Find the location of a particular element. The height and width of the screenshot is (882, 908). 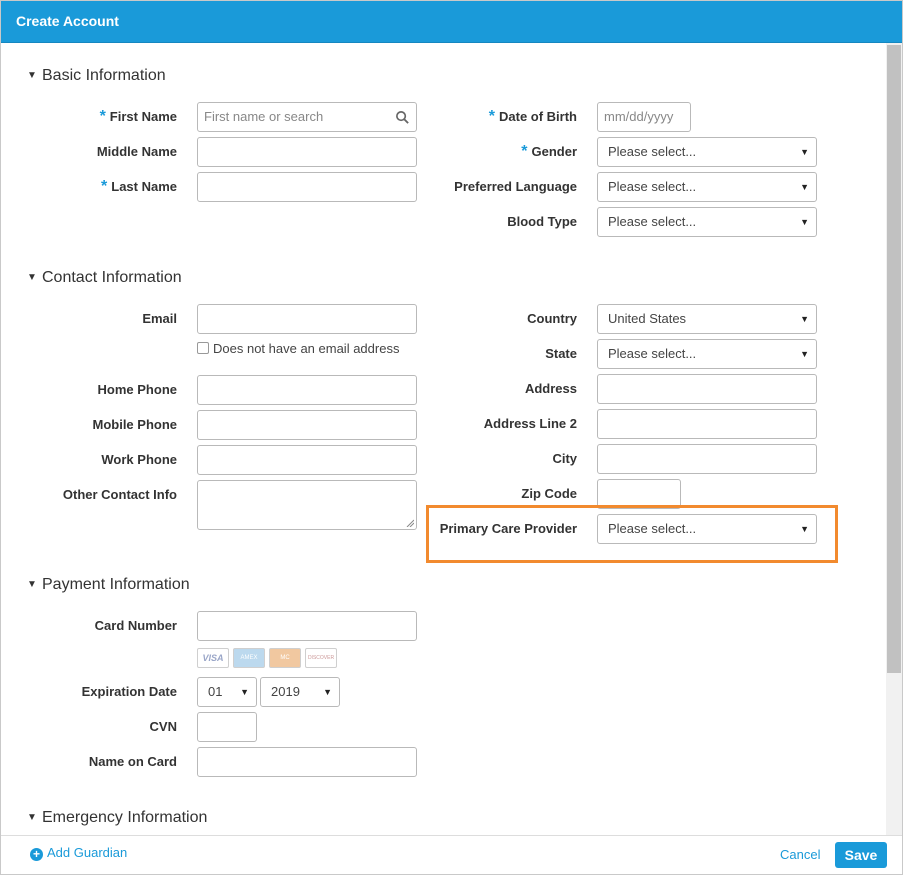

address-input is located at coordinates (707, 389).